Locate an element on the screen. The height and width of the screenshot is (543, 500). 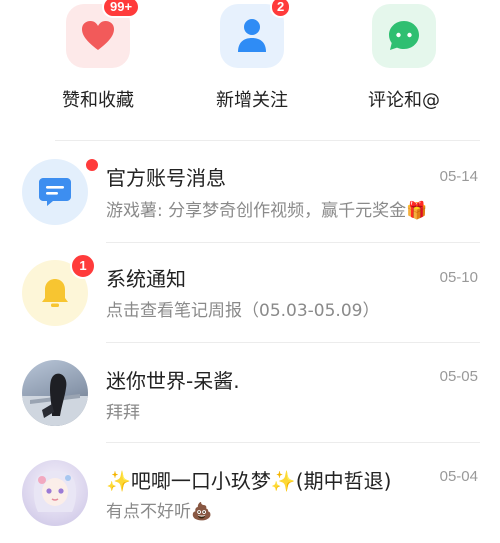
unread-count-badge: 1 is located at coordinates (83, 266).